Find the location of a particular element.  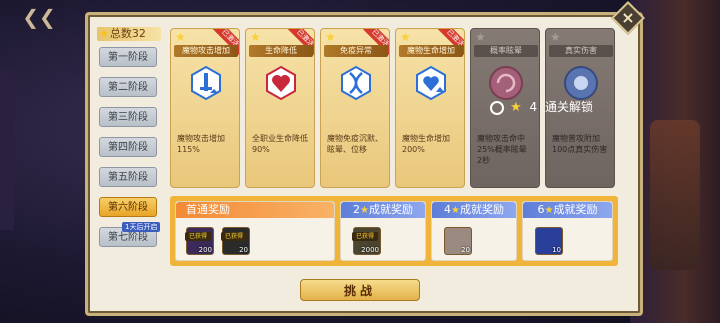

card-title: 生命降低 is located at coordinates (281, 51).